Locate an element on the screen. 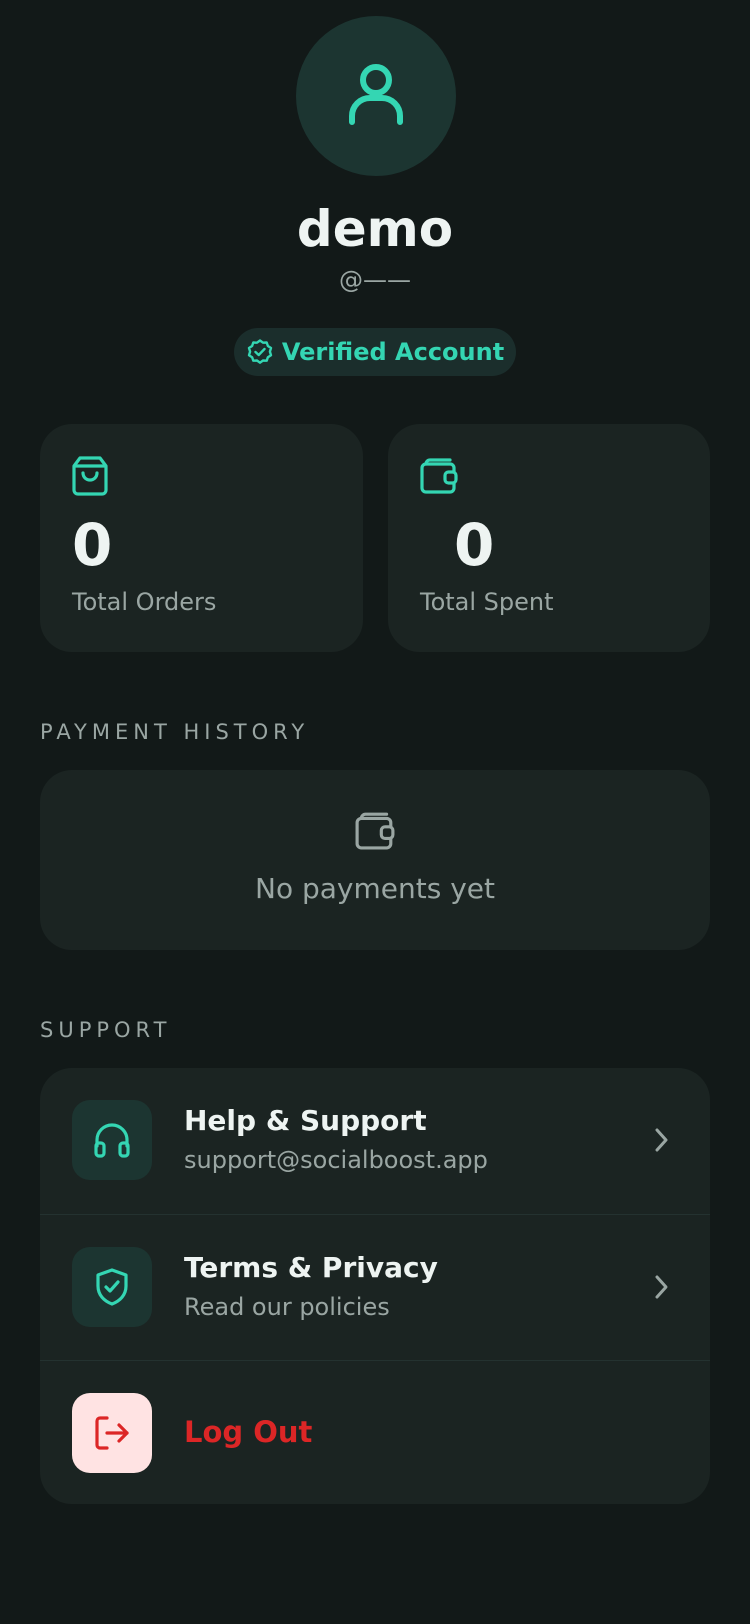 This screenshot has height=1624, width=750. logout-label: Log Out is located at coordinates (248, 1432).